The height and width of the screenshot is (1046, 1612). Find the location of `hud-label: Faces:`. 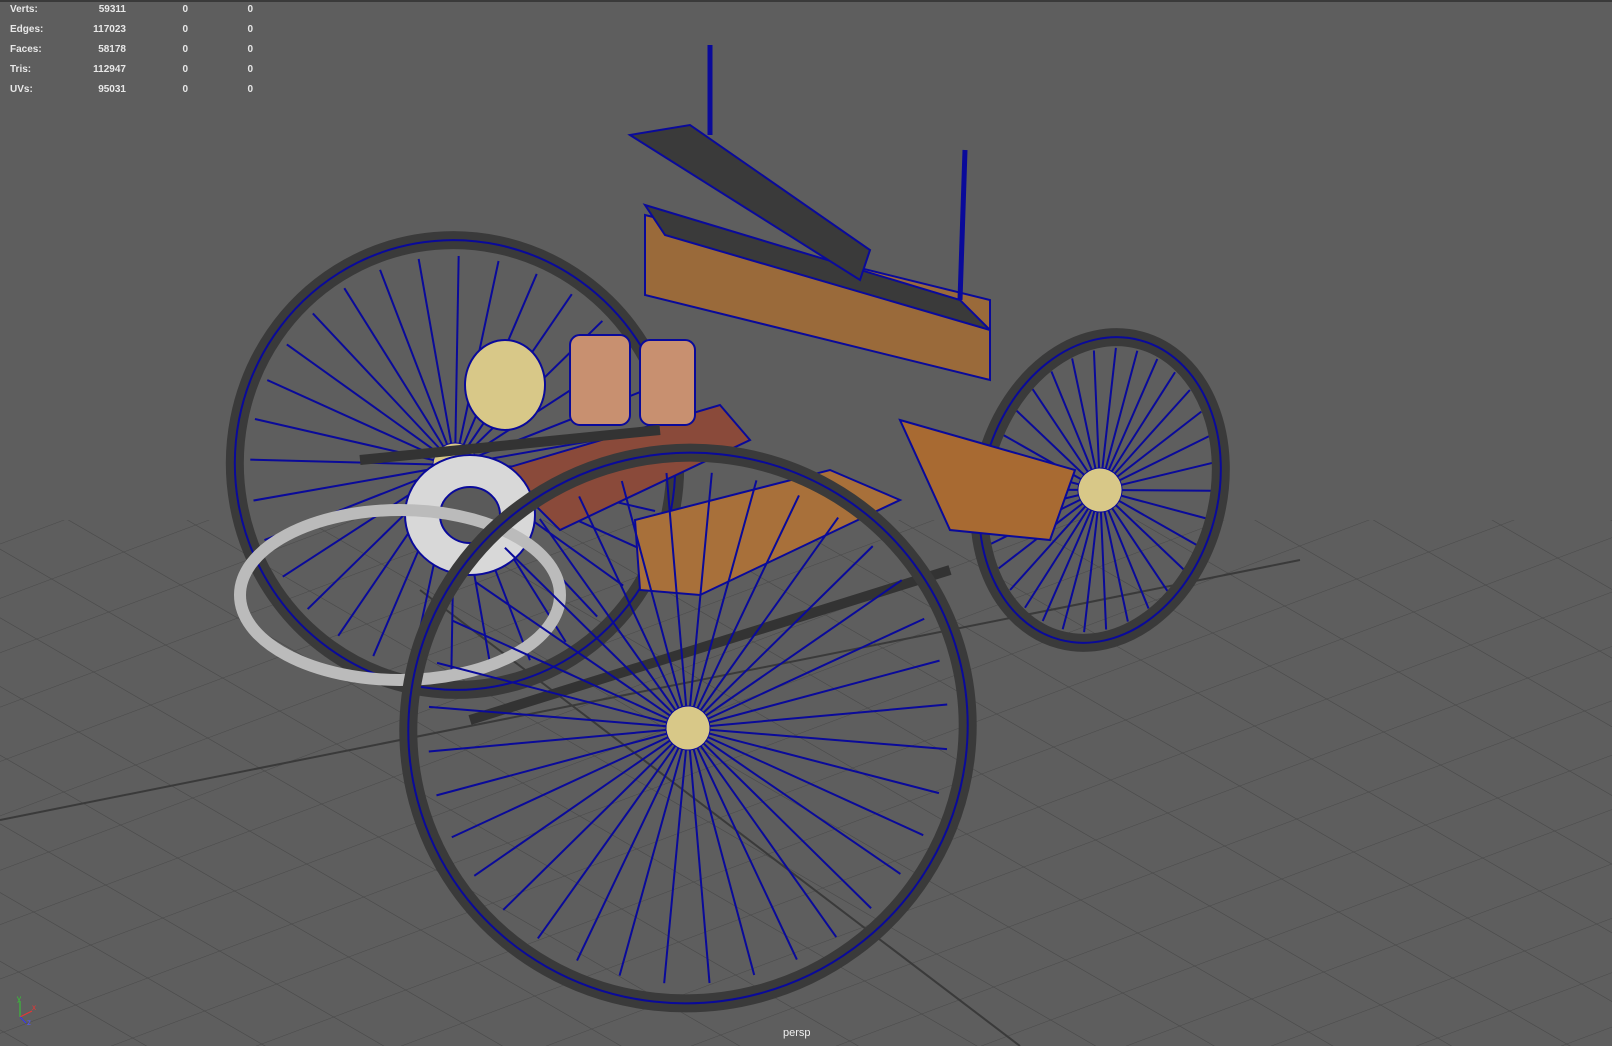

hud-label: Faces: is located at coordinates (26, 49).